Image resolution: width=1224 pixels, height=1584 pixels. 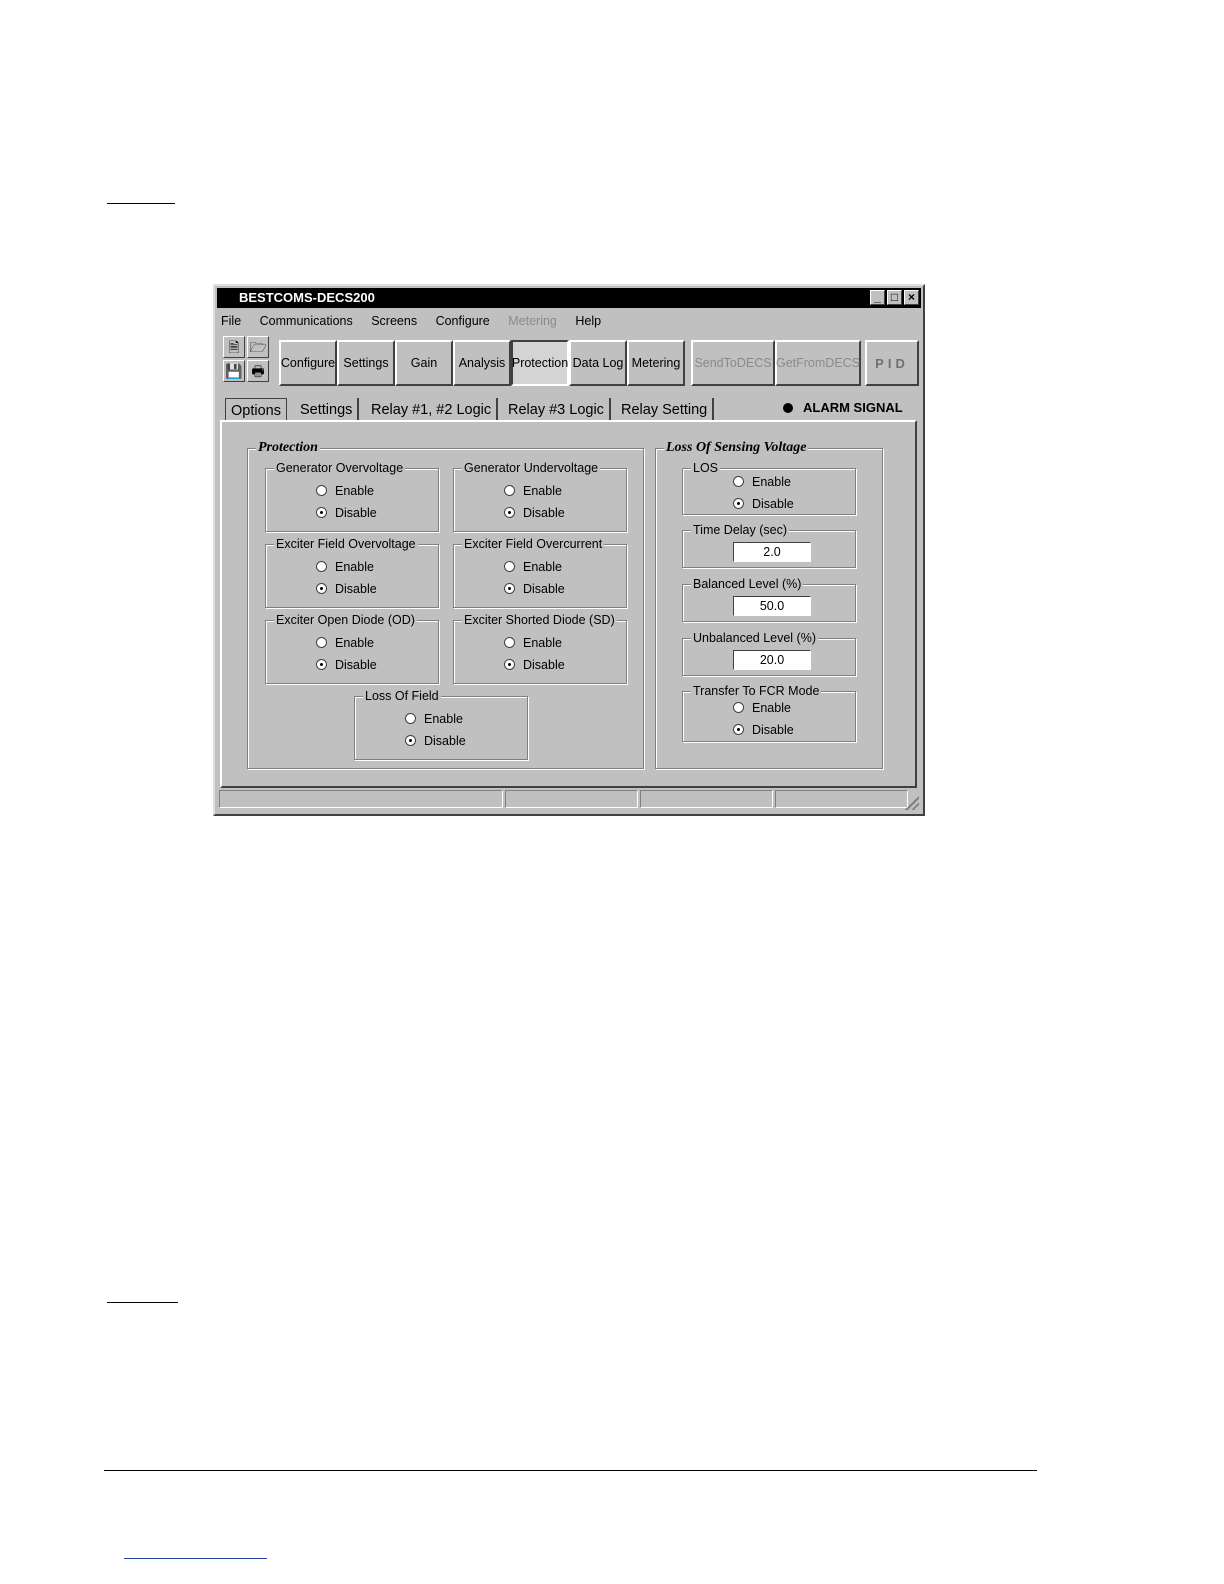 I want to click on title-bar: BESTCOMS-DECS200 _ □ ×, so click(x=569, y=298).